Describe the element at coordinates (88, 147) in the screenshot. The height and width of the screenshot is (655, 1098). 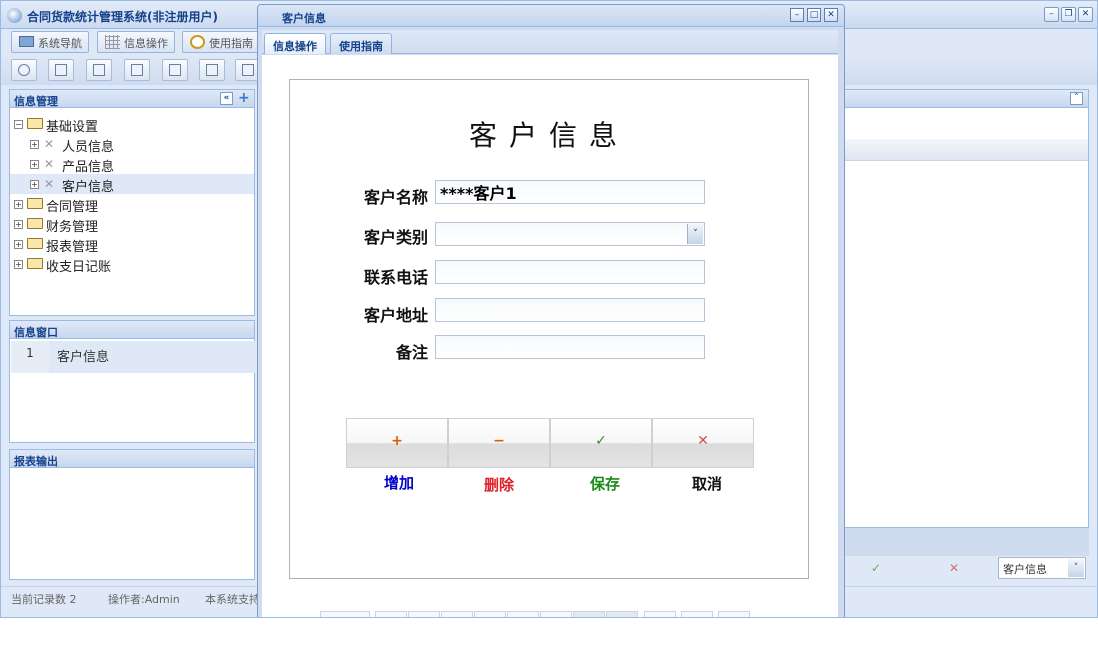
I see `tree-label: 人员信息` at that location.